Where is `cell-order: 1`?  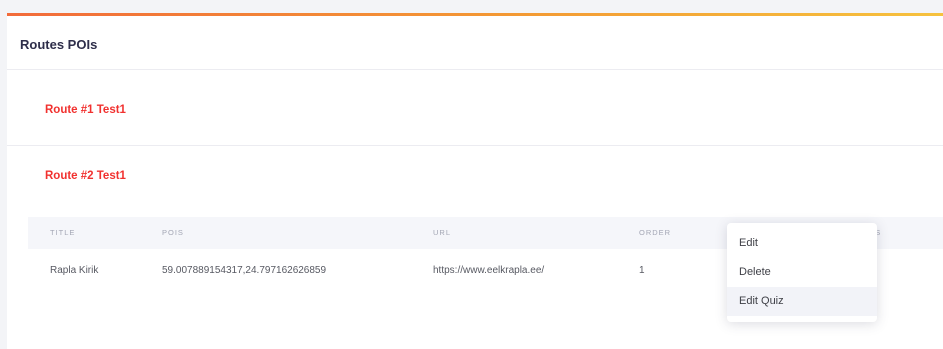
cell-order: 1 is located at coordinates (642, 270).